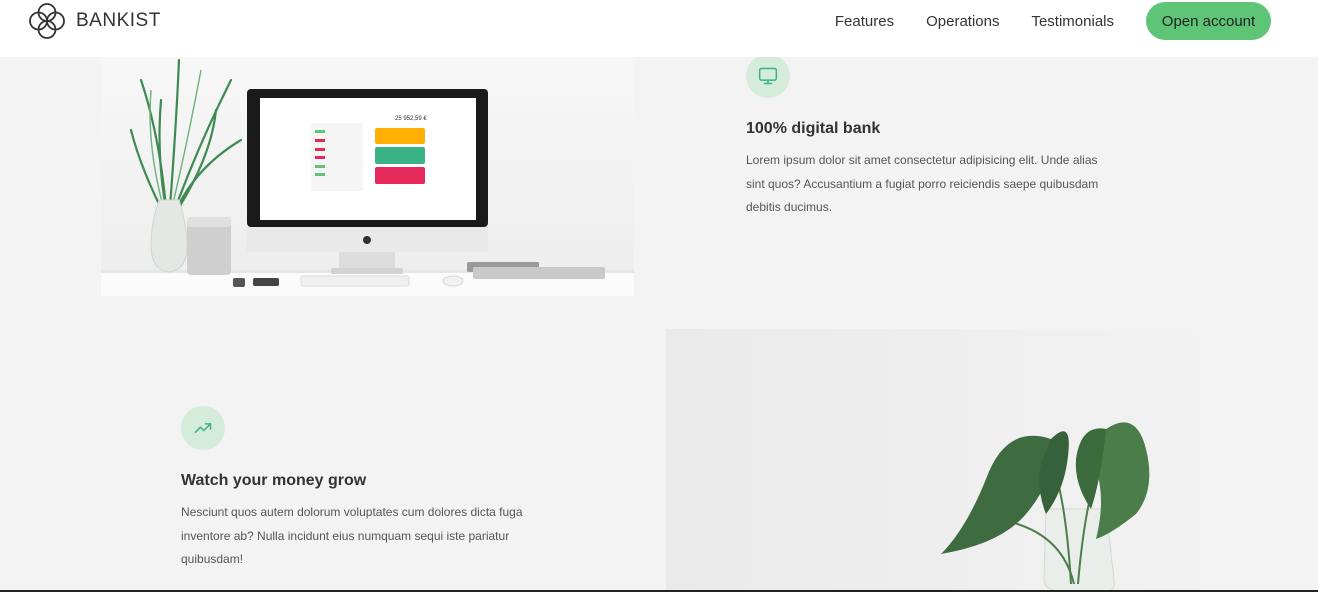 The width and height of the screenshot is (1318, 592). Describe the element at coordinates (274, 480) in the screenshot. I see `feature-title: Watch your money grow` at that location.